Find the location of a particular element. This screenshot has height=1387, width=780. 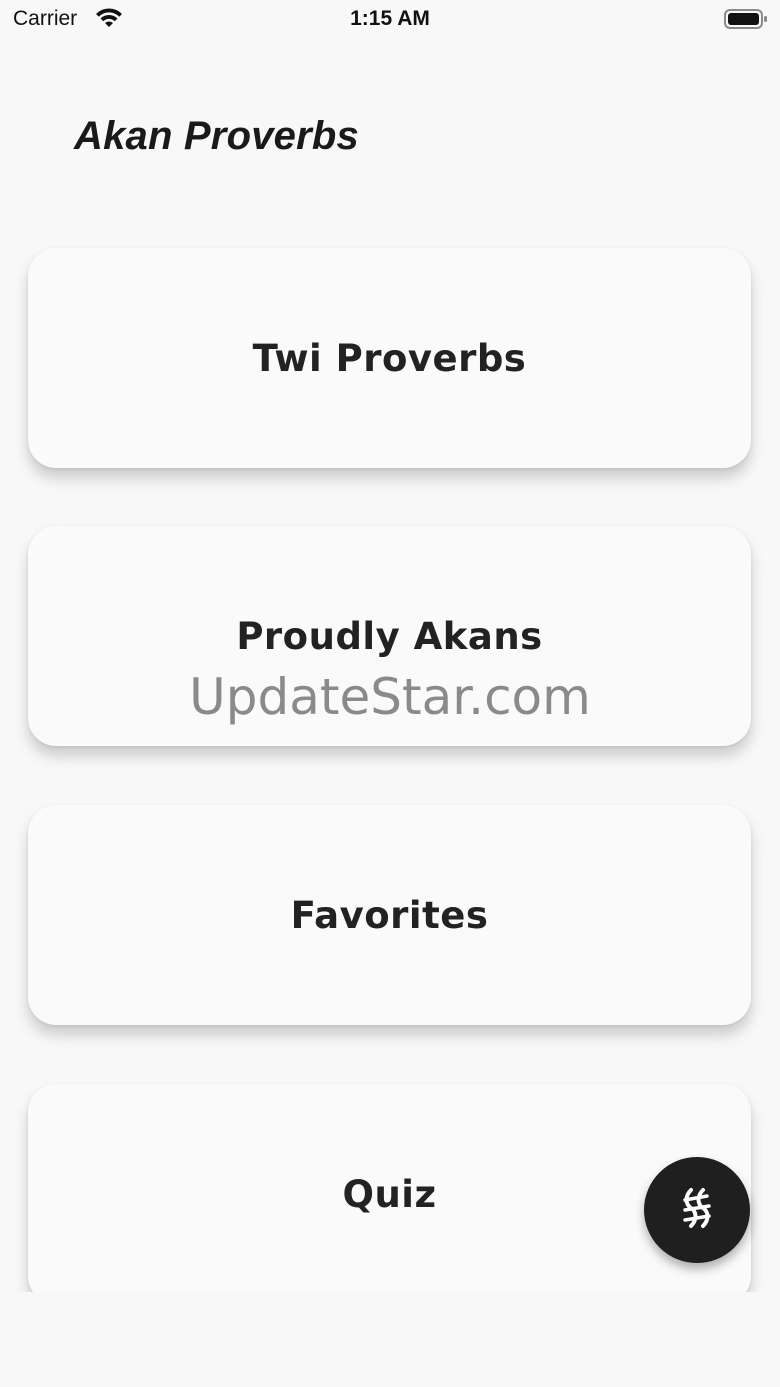

fab-button is located at coordinates (697, 1210).